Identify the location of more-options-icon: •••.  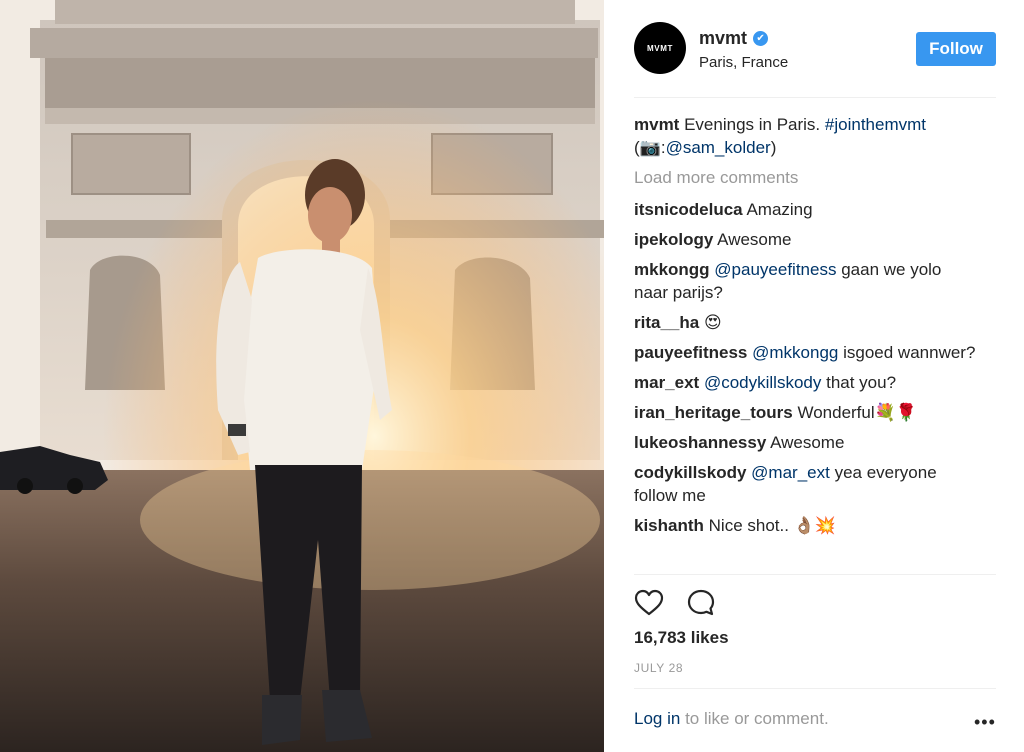
(985, 722).